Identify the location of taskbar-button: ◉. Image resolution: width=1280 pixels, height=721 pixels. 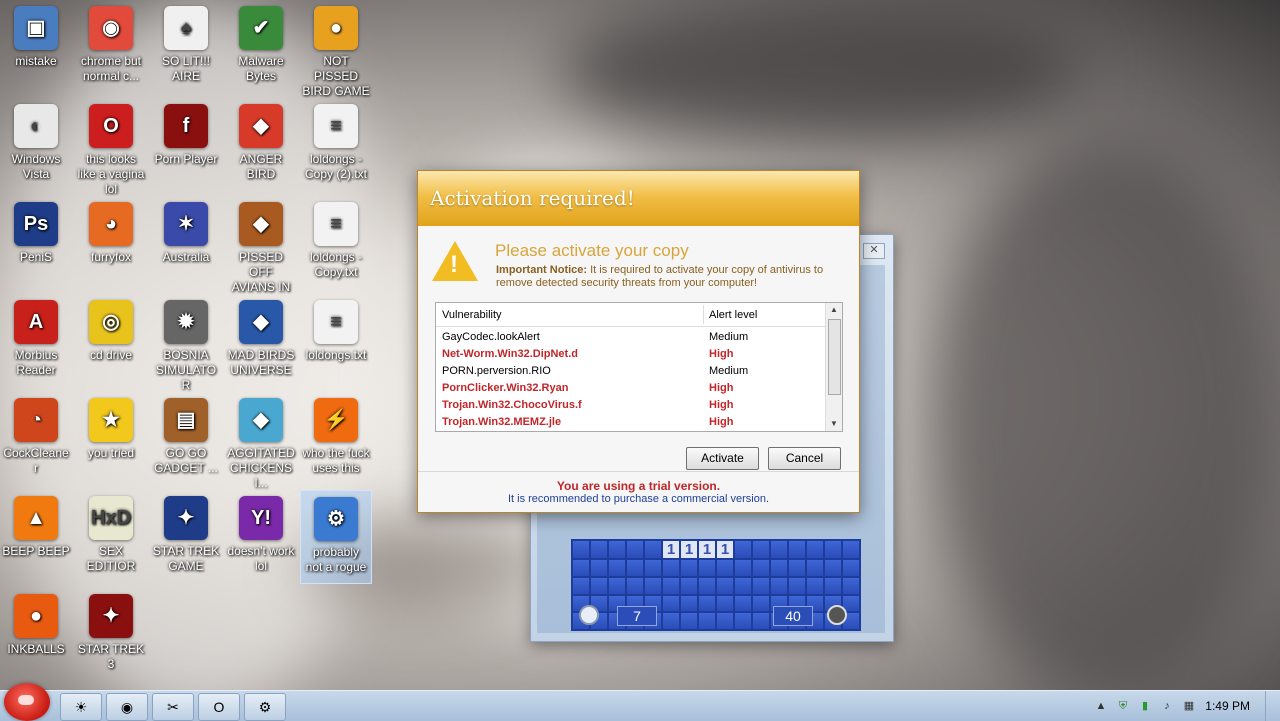
(127, 707).